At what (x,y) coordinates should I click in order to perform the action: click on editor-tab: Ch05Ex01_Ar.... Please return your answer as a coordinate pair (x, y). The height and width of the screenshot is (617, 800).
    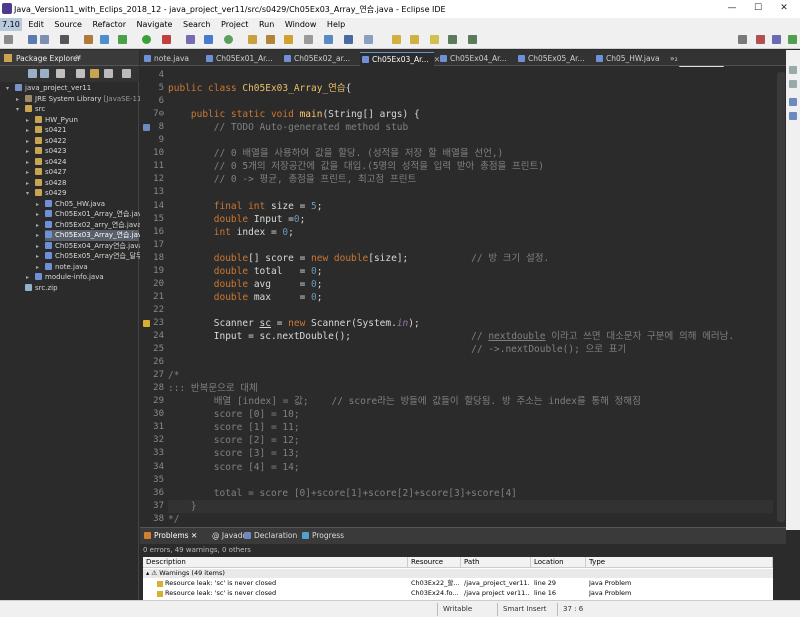
    Looking at the image, I should click on (241, 59).